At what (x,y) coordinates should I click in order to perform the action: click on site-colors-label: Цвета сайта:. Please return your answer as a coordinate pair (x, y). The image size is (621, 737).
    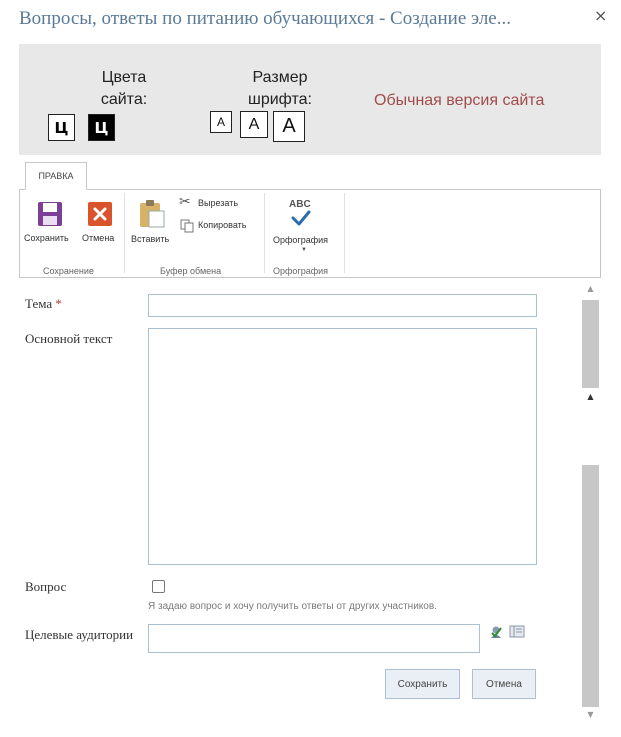
    Looking at the image, I should click on (124, 89).